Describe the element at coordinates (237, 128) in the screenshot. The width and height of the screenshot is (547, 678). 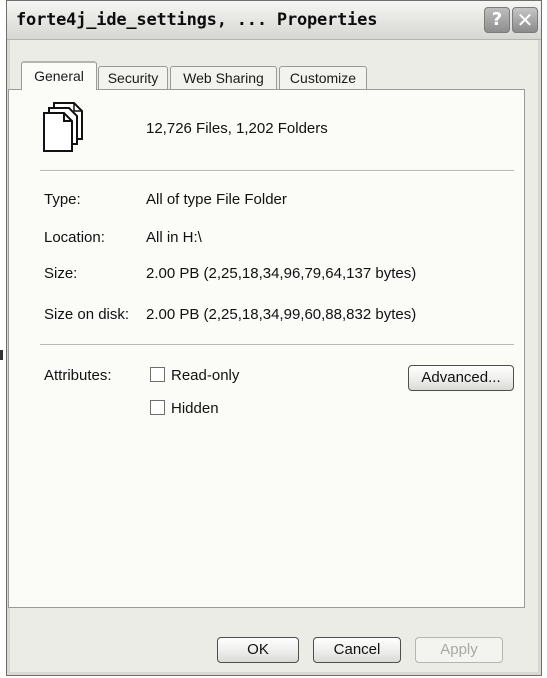
I see `contents-count: 12,726 Files, 1,202 Folders` at that location.